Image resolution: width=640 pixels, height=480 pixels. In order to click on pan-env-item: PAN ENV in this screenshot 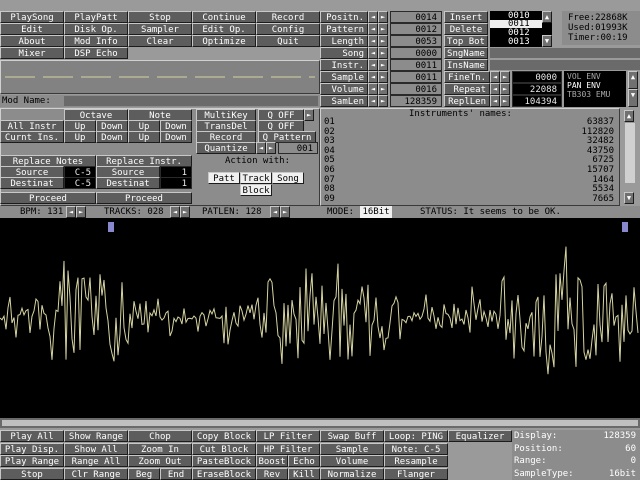, I will do `click(584, 86)`.